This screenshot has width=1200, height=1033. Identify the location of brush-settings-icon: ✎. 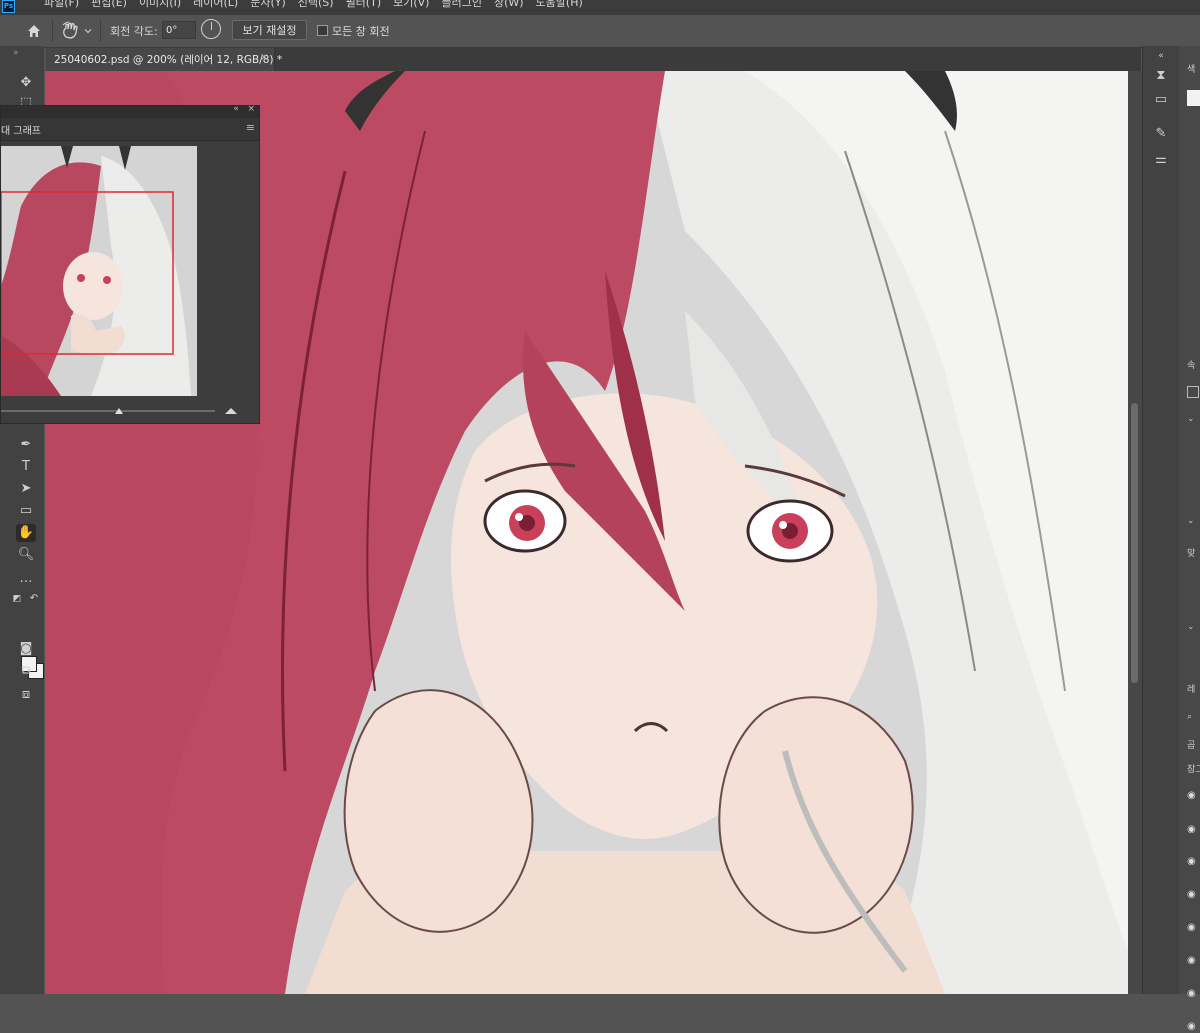
(1161, 134).